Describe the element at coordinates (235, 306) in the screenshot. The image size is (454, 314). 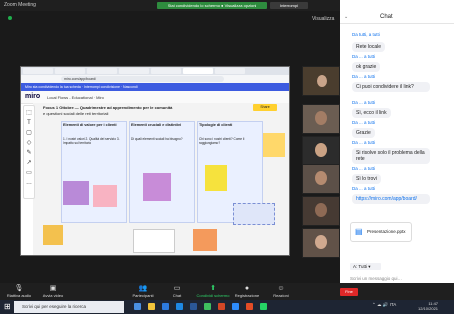
I see `zoom-app-icon` at that location.